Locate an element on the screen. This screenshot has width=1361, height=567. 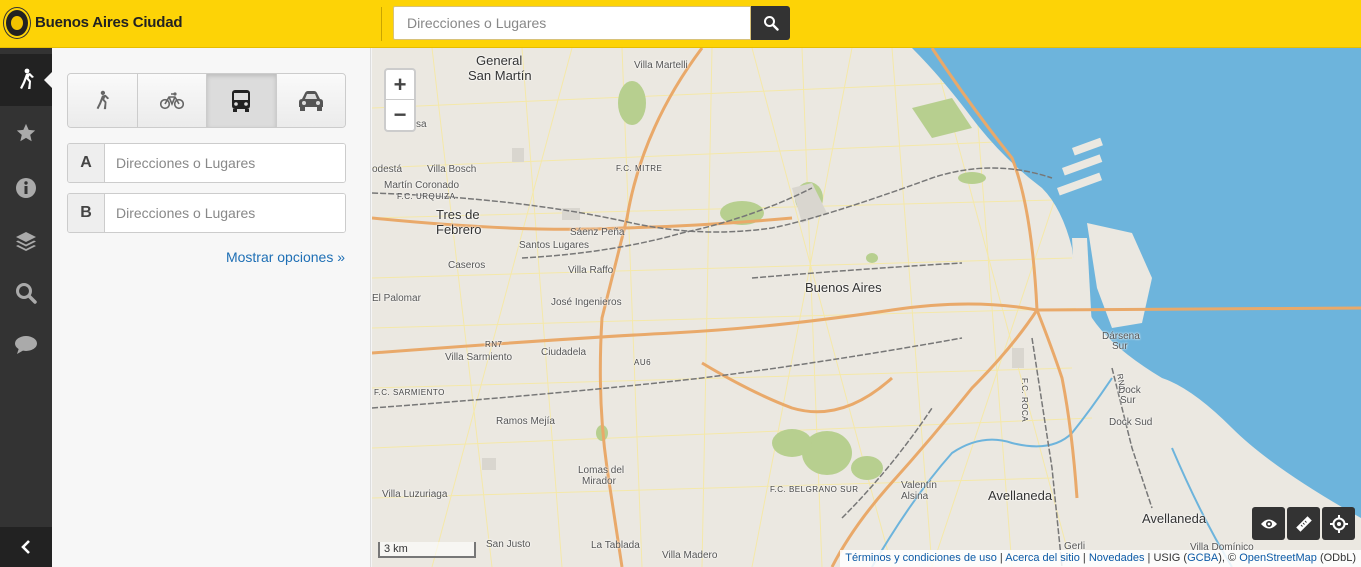
eye-icon is located at coordinates (1268, 523).